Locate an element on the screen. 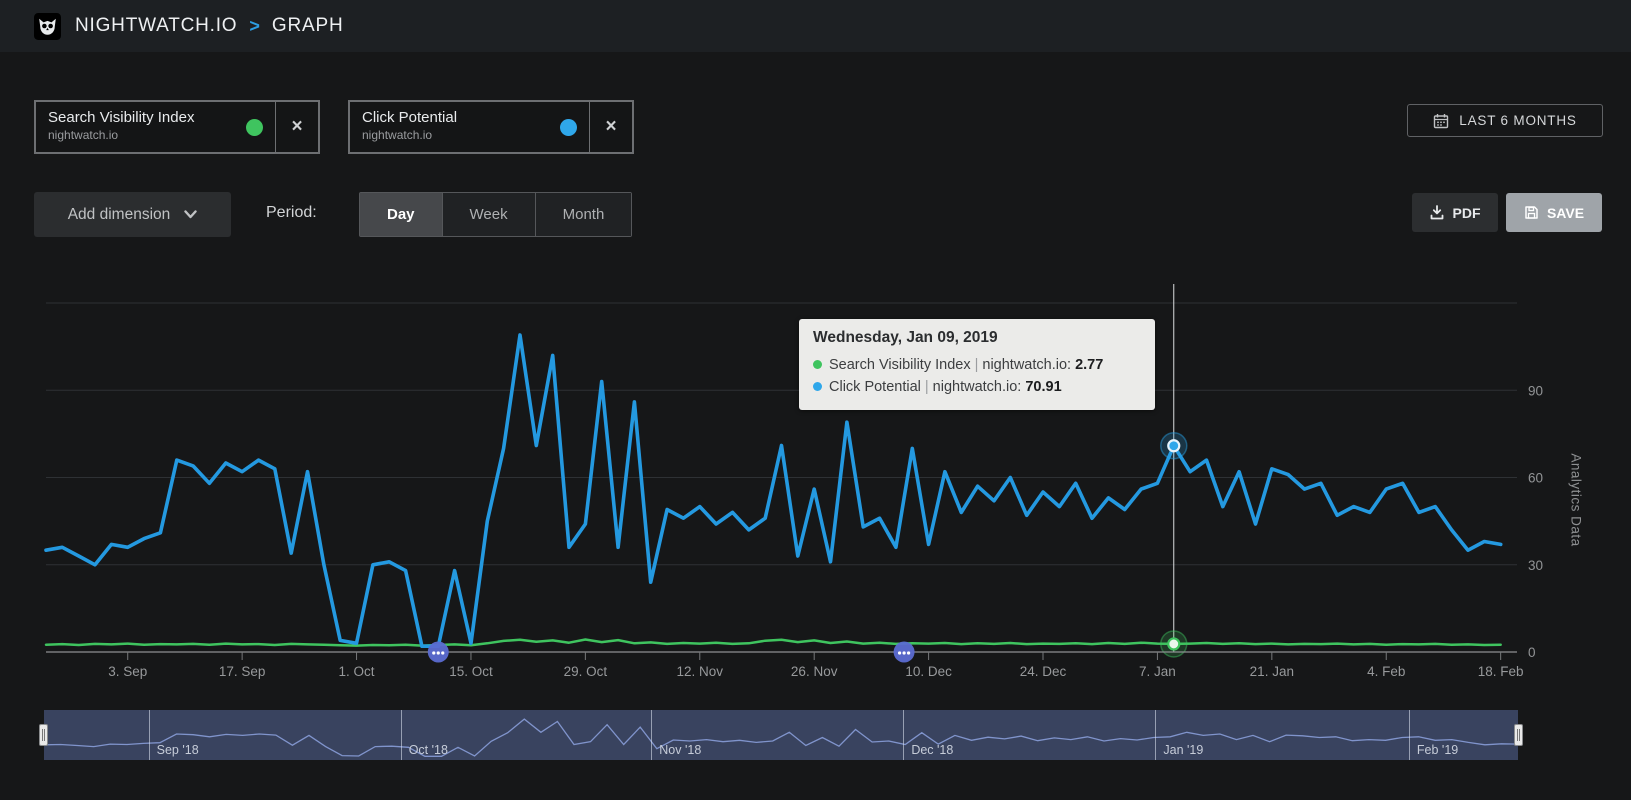  export-pdf-button: PDF is located at coordinates (1455, 212).